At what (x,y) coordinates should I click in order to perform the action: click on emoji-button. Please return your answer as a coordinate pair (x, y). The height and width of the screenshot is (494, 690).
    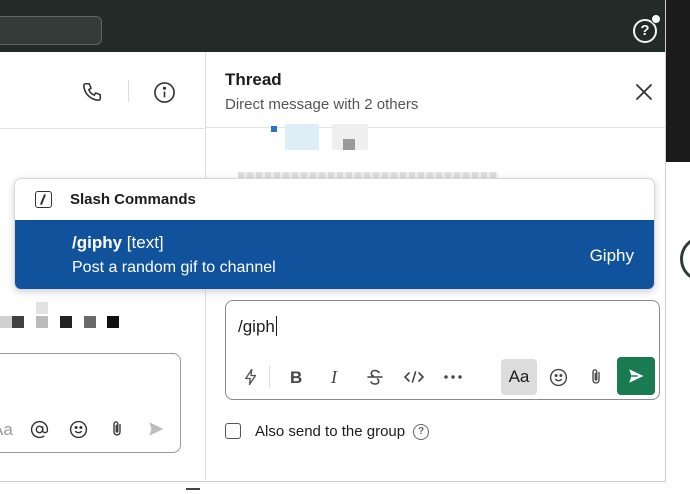
    Looking at the image, I should click on (558, 377).